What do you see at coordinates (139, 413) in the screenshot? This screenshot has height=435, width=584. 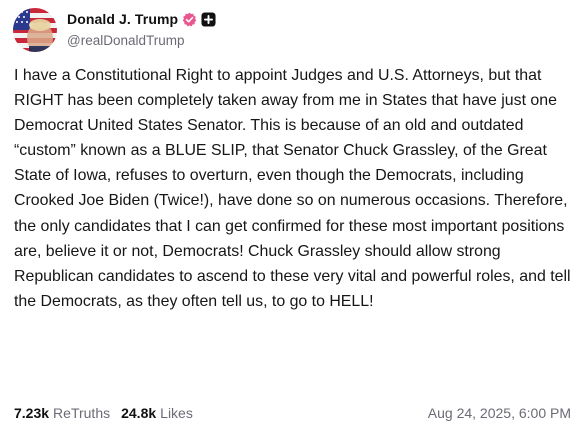 I see `likes-count: 24.8k` at bounding box center [139, 413].